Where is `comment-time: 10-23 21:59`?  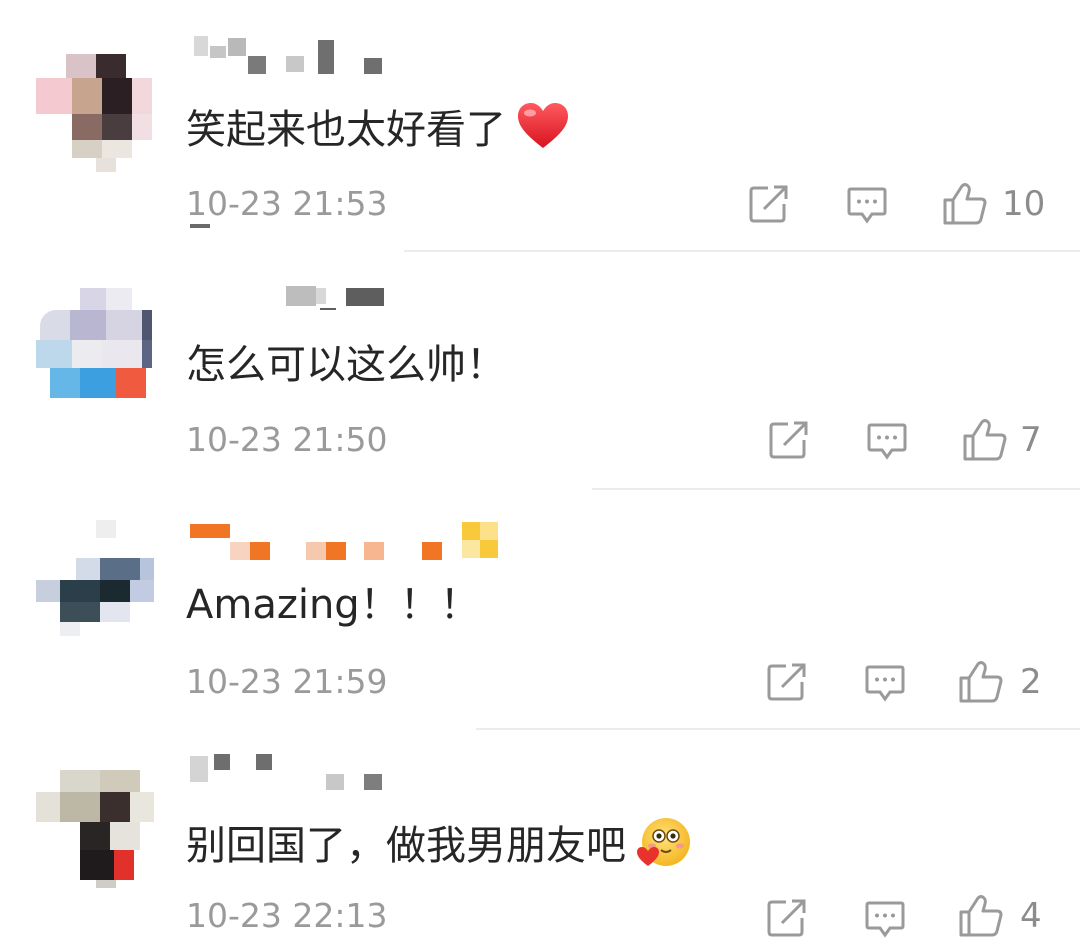 comment-time: 10-23 21:59 is located at coordinates (287, 681).